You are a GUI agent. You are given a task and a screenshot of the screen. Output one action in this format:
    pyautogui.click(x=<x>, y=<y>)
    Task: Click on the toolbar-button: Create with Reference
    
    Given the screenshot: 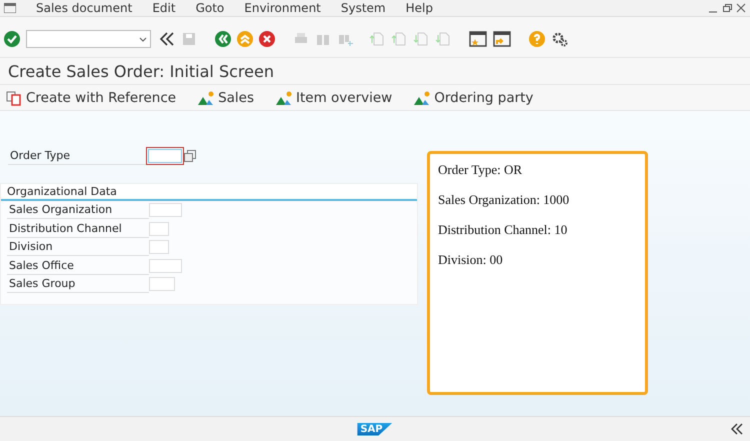 What is the action you would take?
    pyautogui.click(x=91, y=98)
    